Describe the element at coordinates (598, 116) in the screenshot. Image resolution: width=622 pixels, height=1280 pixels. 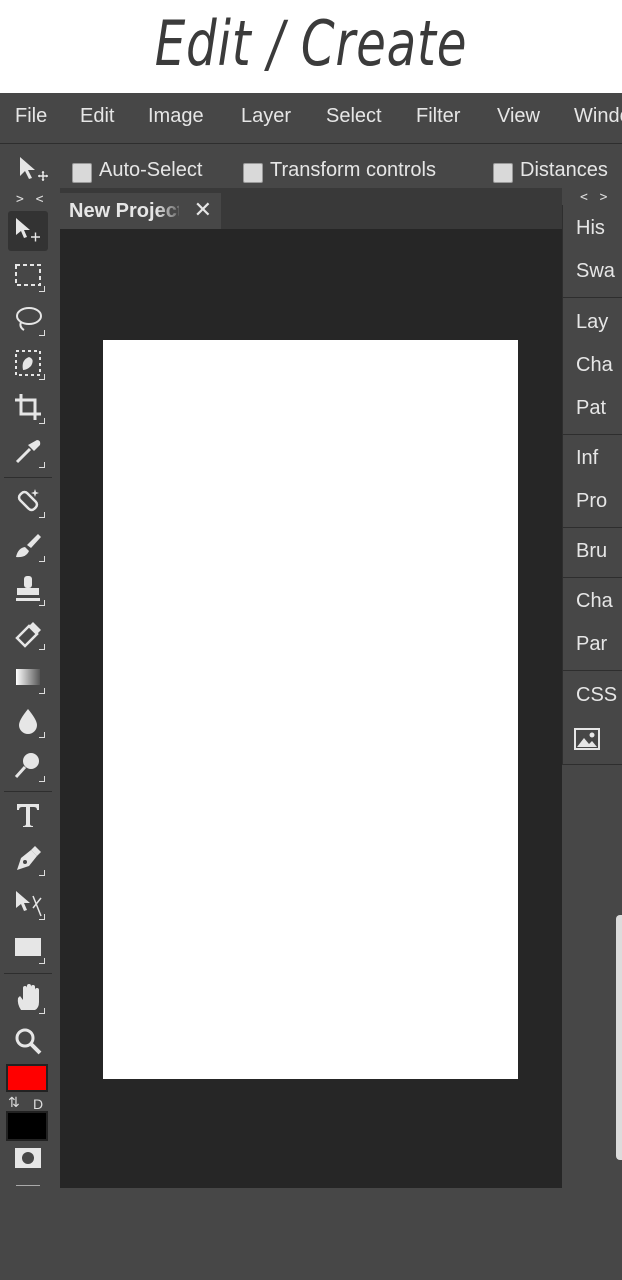
I see `menu-window: Window` at that location.